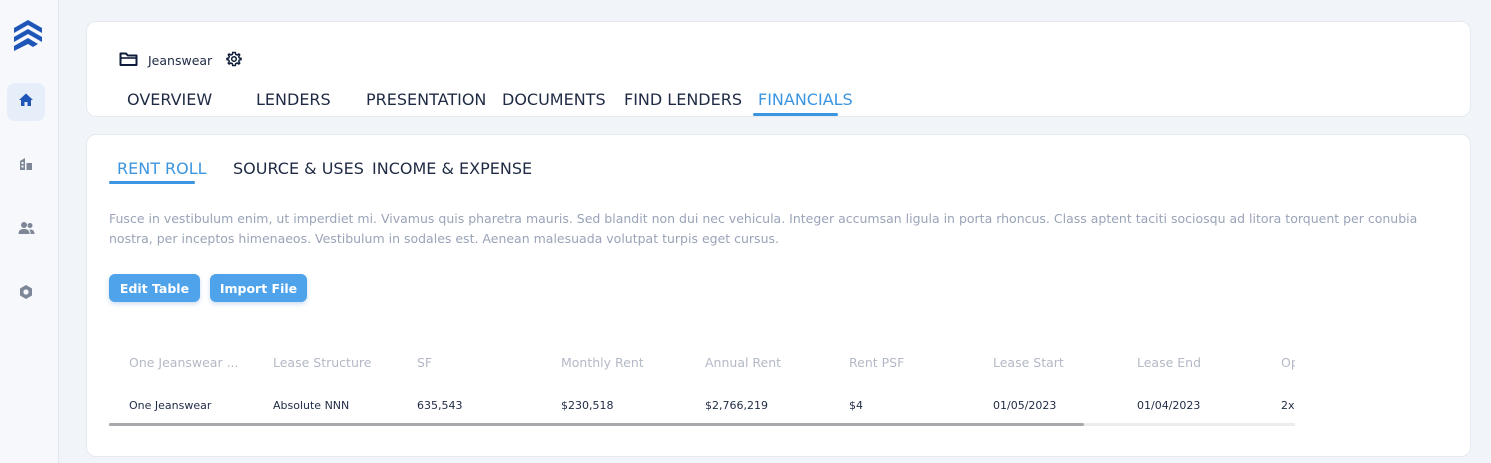 This screenshot has width=1491, height=463. What do you see at coordinates (426, 99) in the screenshot?
I see `tab-presentation: PRESENTATION` at bounding box center [426, 99].